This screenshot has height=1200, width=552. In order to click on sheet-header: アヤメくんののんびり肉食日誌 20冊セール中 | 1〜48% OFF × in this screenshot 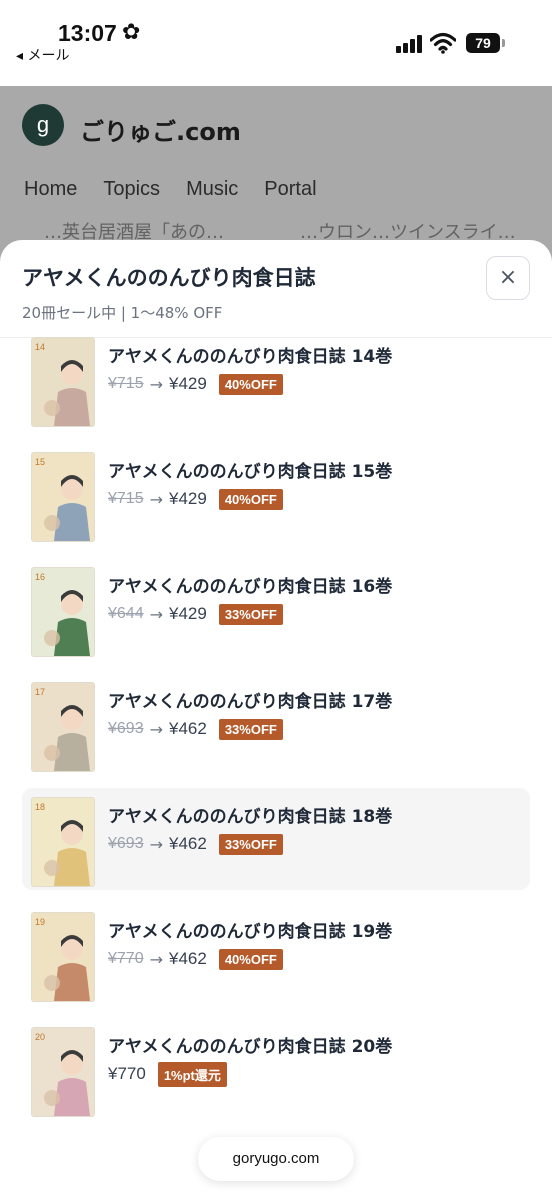, I will do `click(276, 289)`.